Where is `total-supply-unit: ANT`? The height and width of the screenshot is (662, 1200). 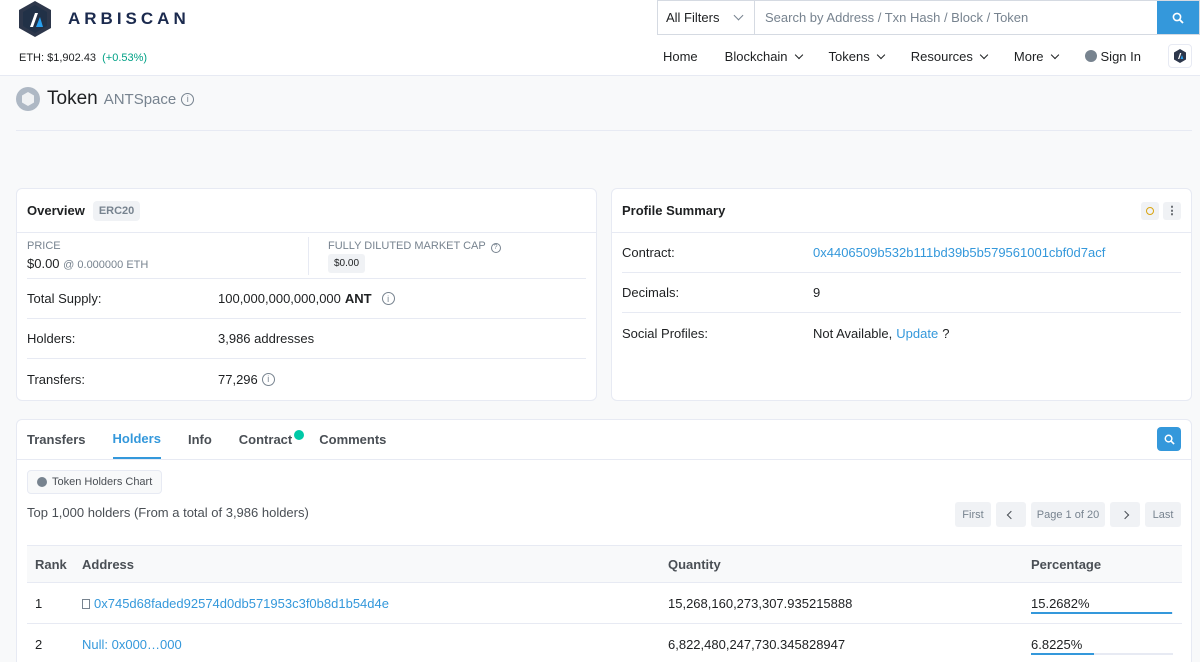
total-supply-unit: ANT is located at coordinates (358, 298).